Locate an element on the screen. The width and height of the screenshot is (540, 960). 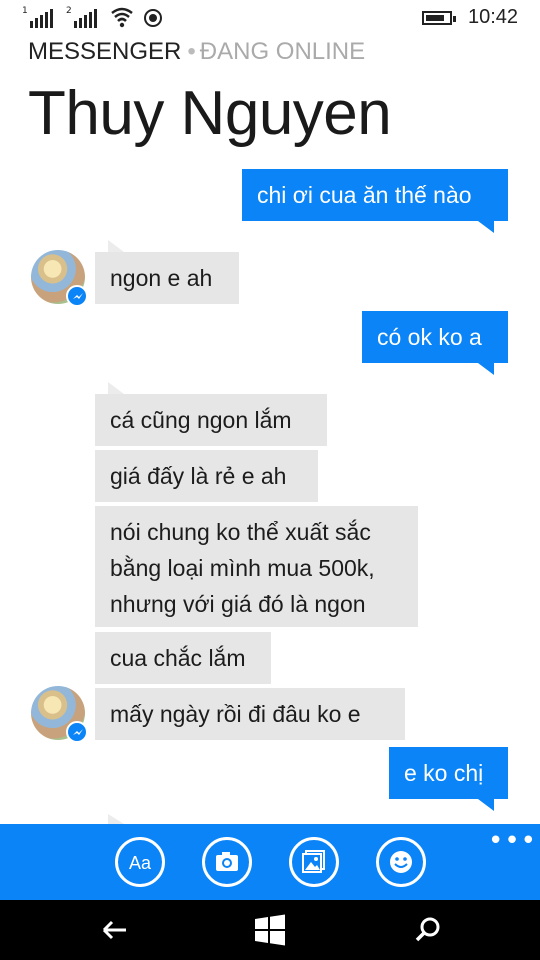
font-style-button: Aa is located at coordinates (140, 862).